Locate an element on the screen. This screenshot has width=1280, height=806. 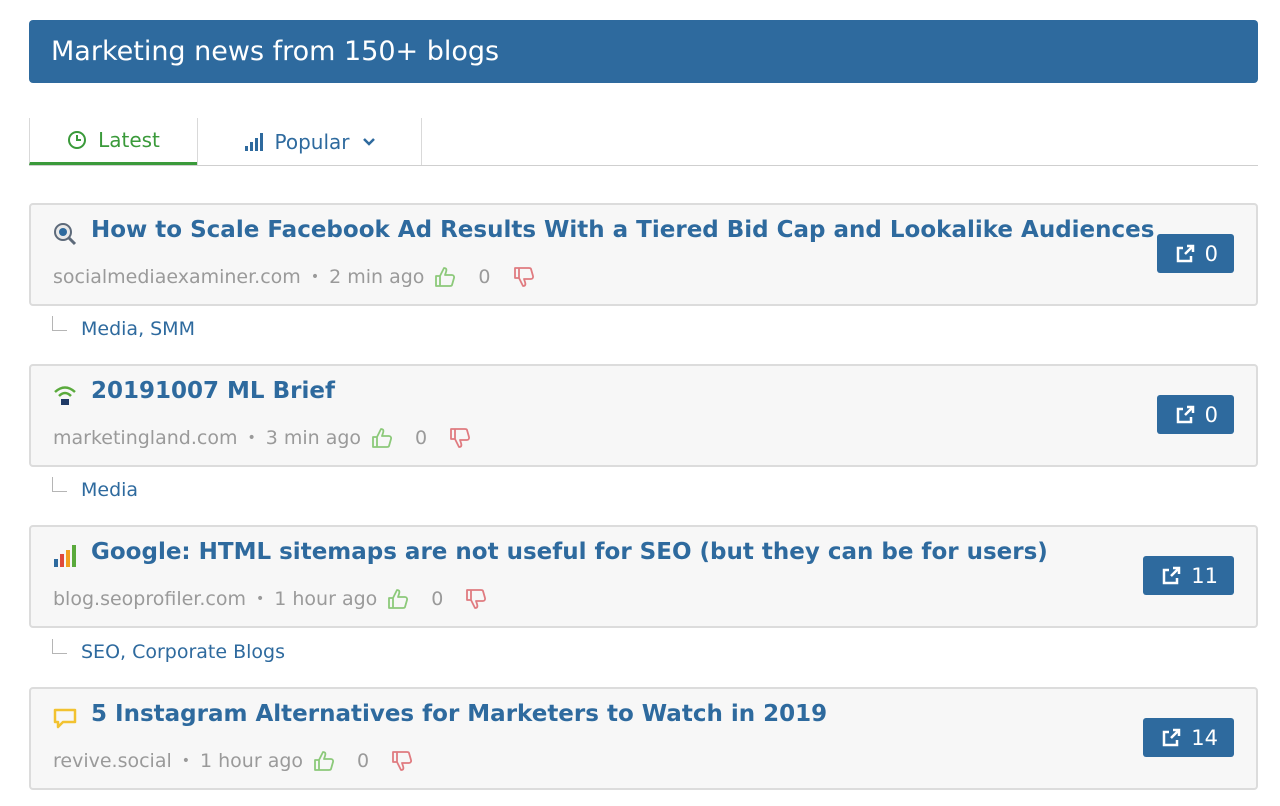
chat-bubble-icon is located at coordinates (65, 718).